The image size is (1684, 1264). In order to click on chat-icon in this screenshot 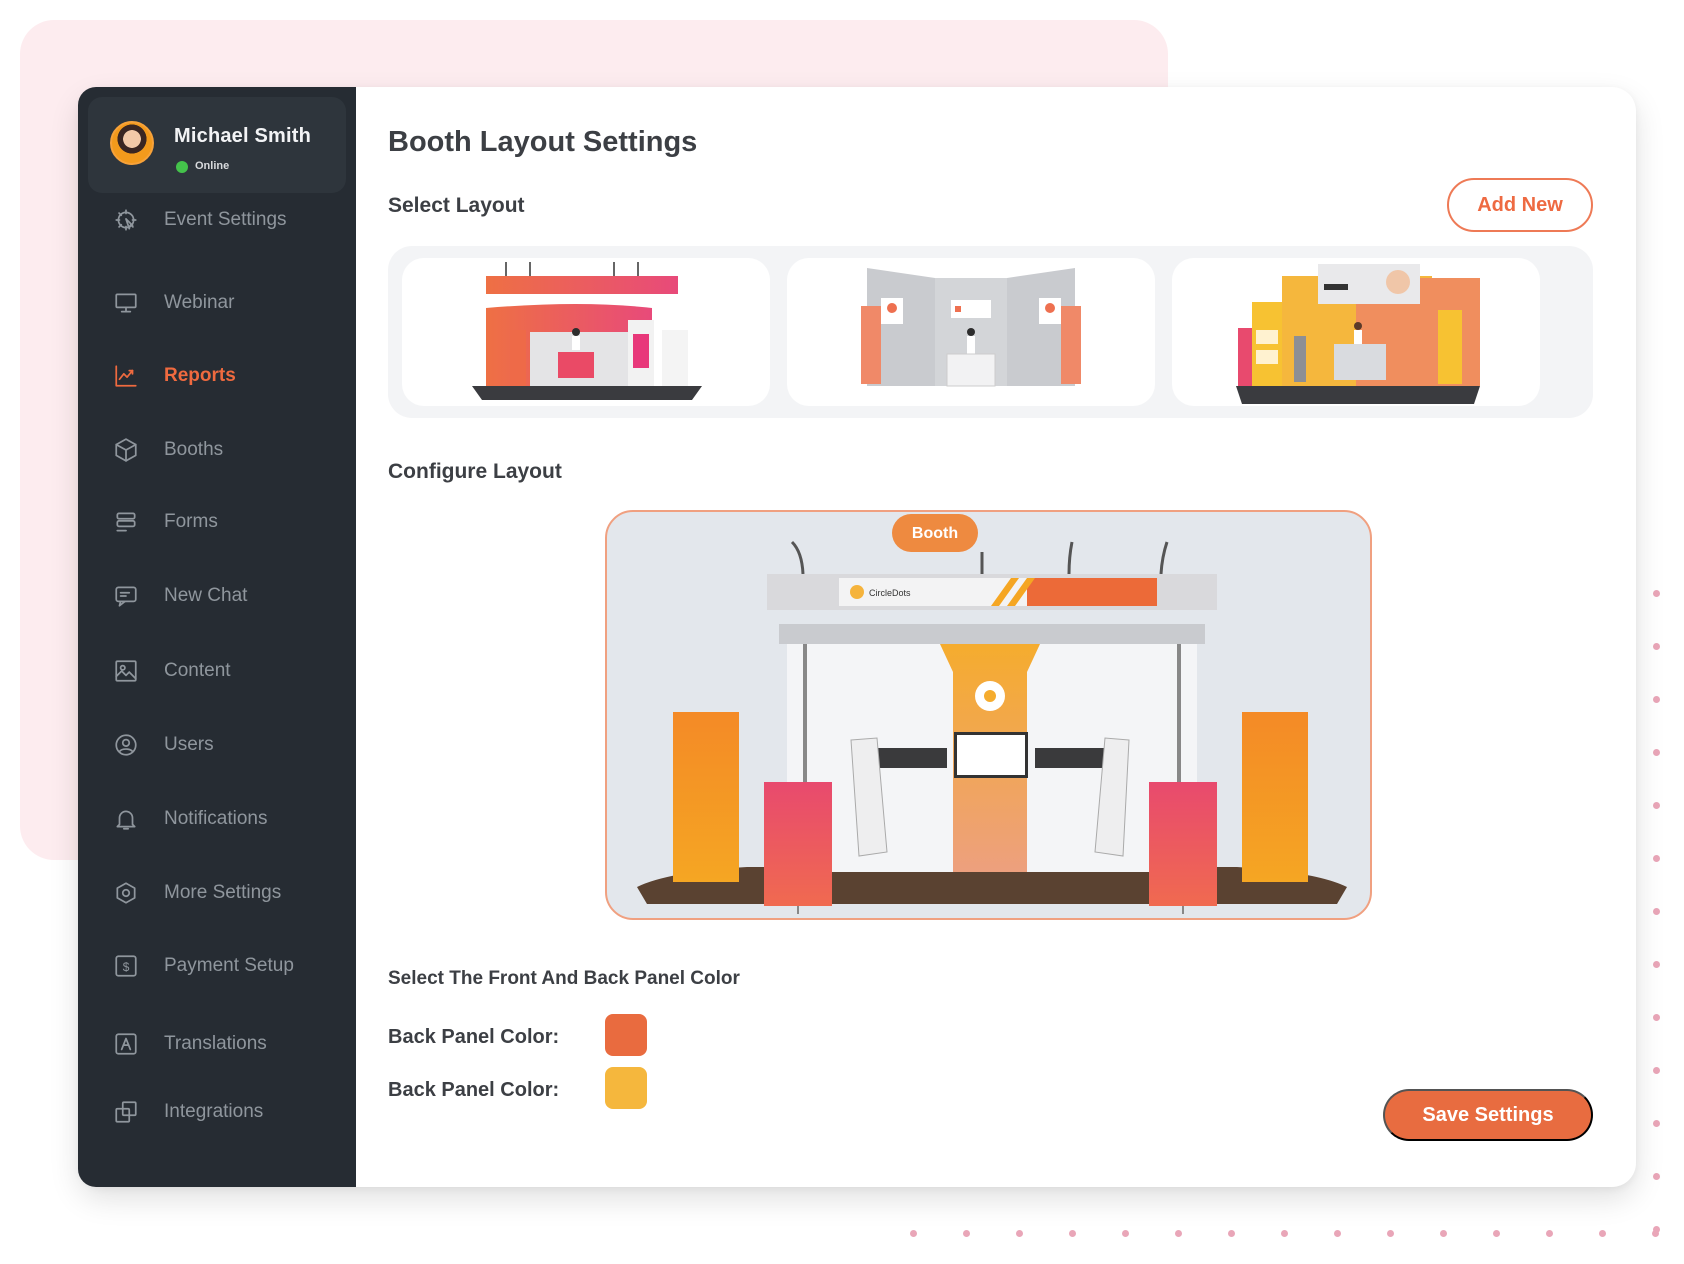, I will do `click(126, 596)`.